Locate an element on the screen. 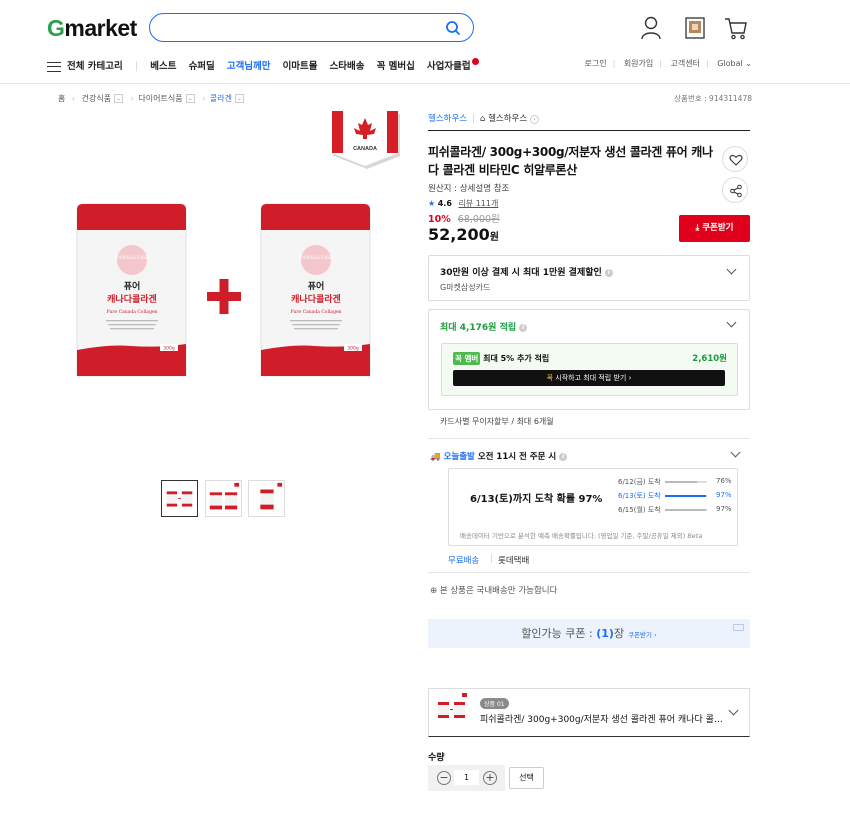  heart-icon is located at coordinates (736, 160).